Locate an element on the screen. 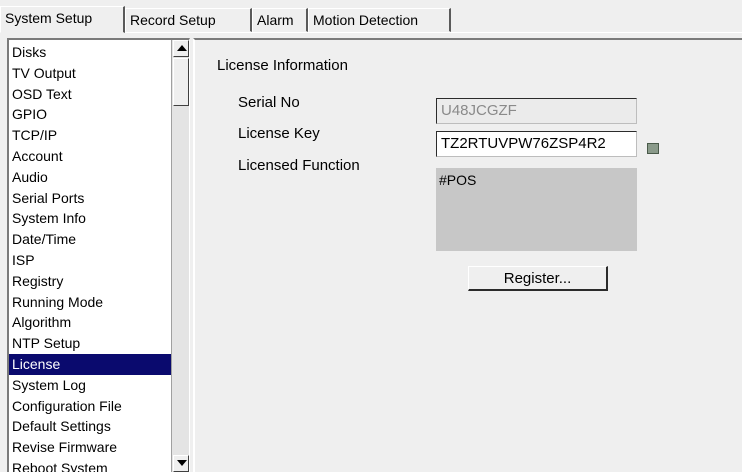 The height and width of the screenshot is (472, 742). scroll-up-button is located at coordinates (181, 48).